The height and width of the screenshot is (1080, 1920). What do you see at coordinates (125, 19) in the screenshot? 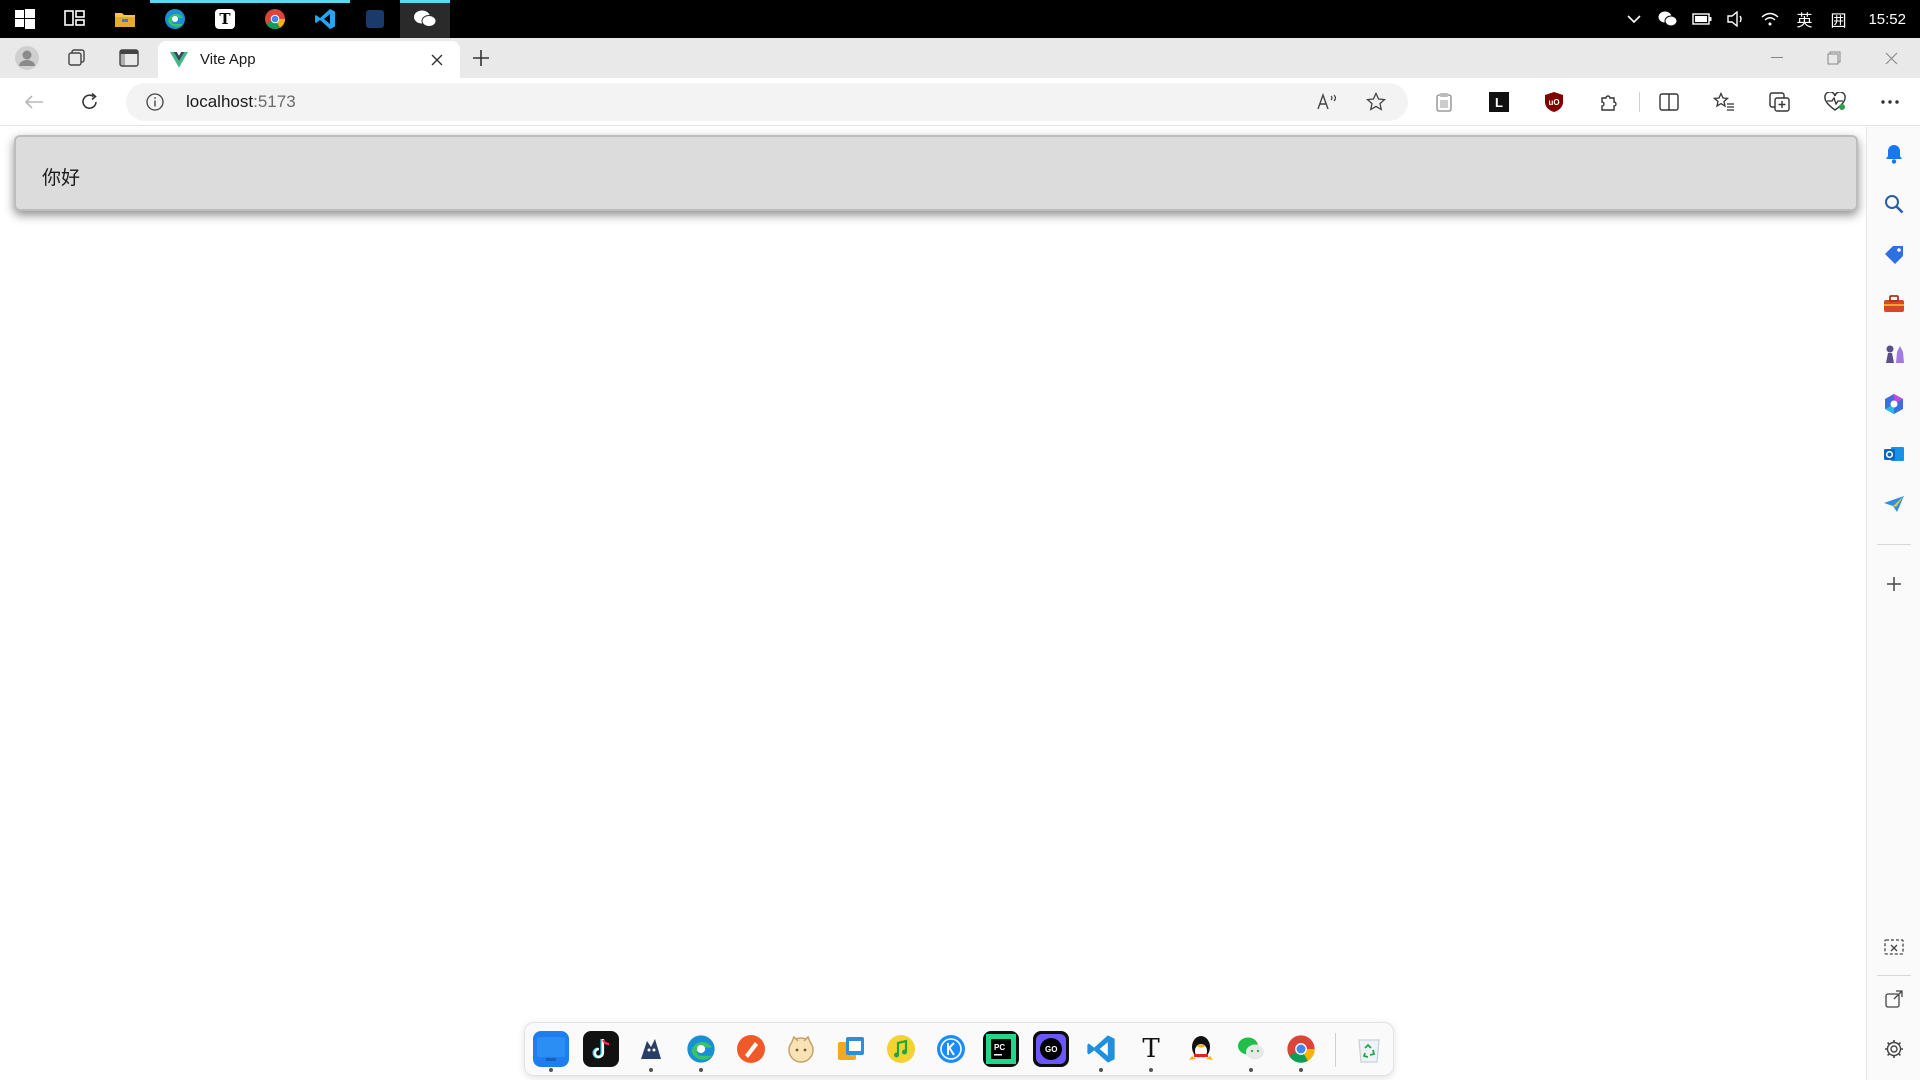
I see `taskbar-file-explorer` at bounding box center [125, 19].